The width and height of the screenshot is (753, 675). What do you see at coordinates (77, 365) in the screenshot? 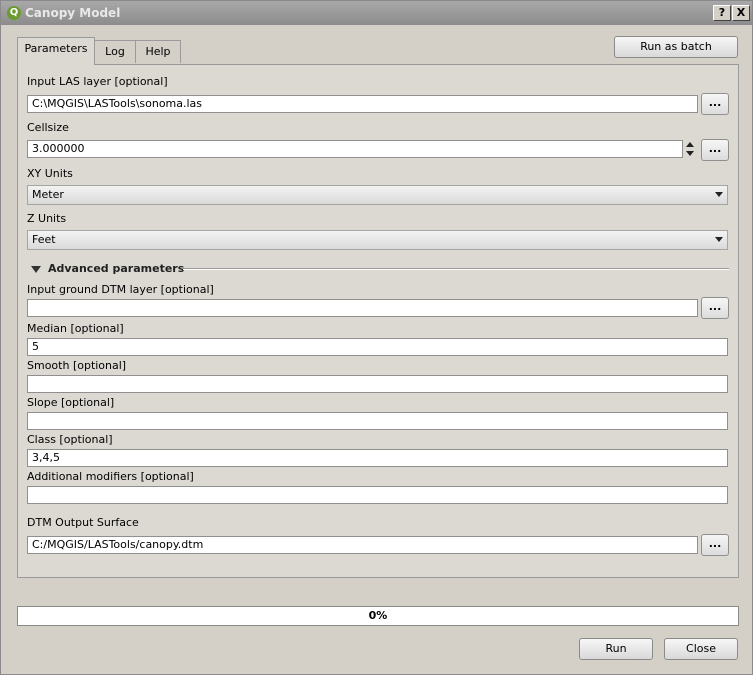
I see `smooth-label: Smooth [optional]` at bounding box center [77, 365].